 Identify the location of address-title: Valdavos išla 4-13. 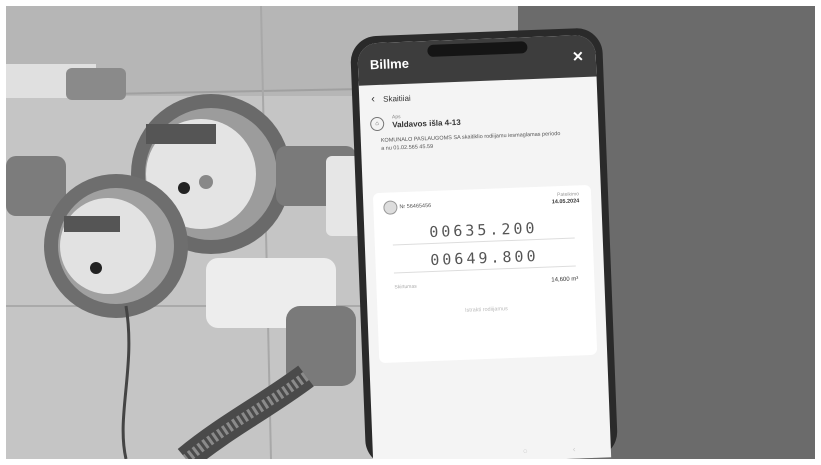
(426, 123).